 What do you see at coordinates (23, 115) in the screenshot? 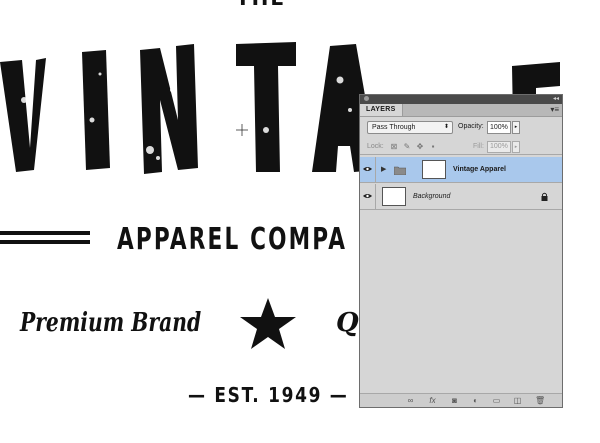
I see `letter-v` at bounding box center [23, 115].